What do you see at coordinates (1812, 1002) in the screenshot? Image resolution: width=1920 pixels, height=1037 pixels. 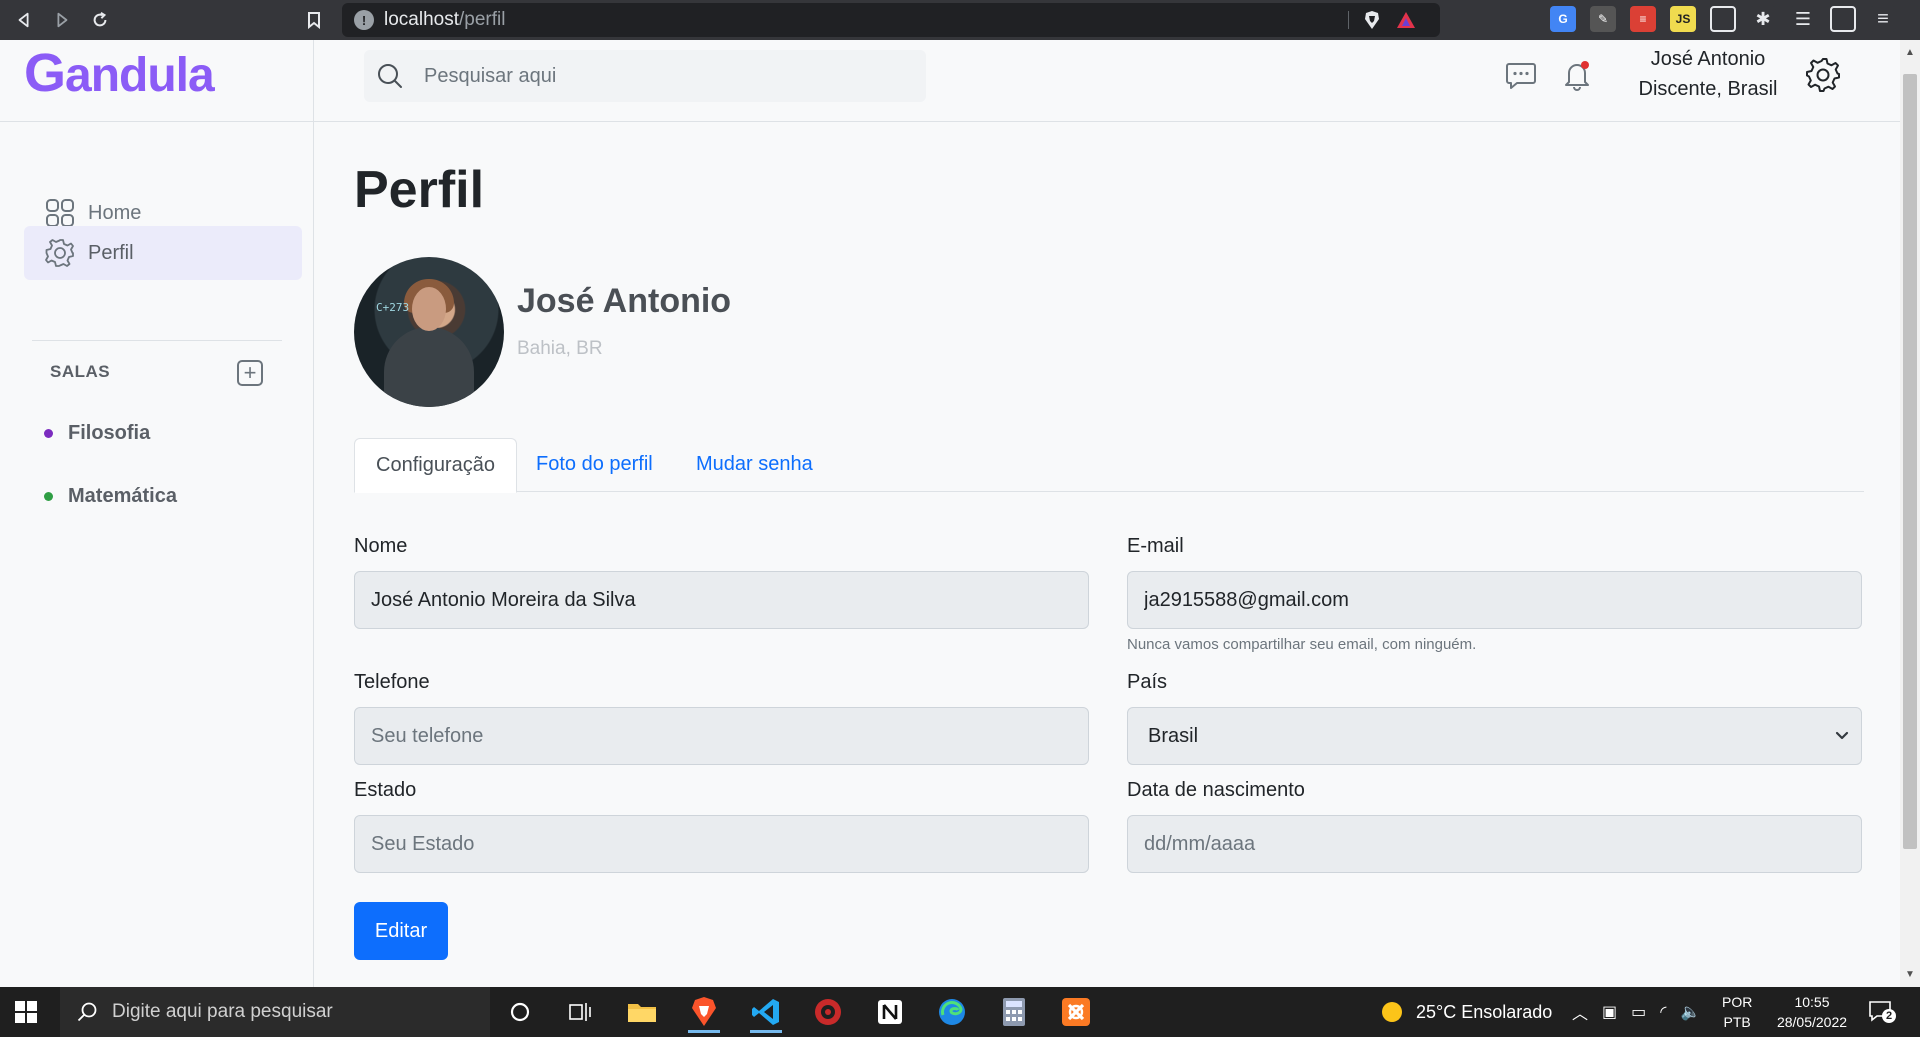 I see `clock-time: 10:55` at bounding box center [1812, 1002].